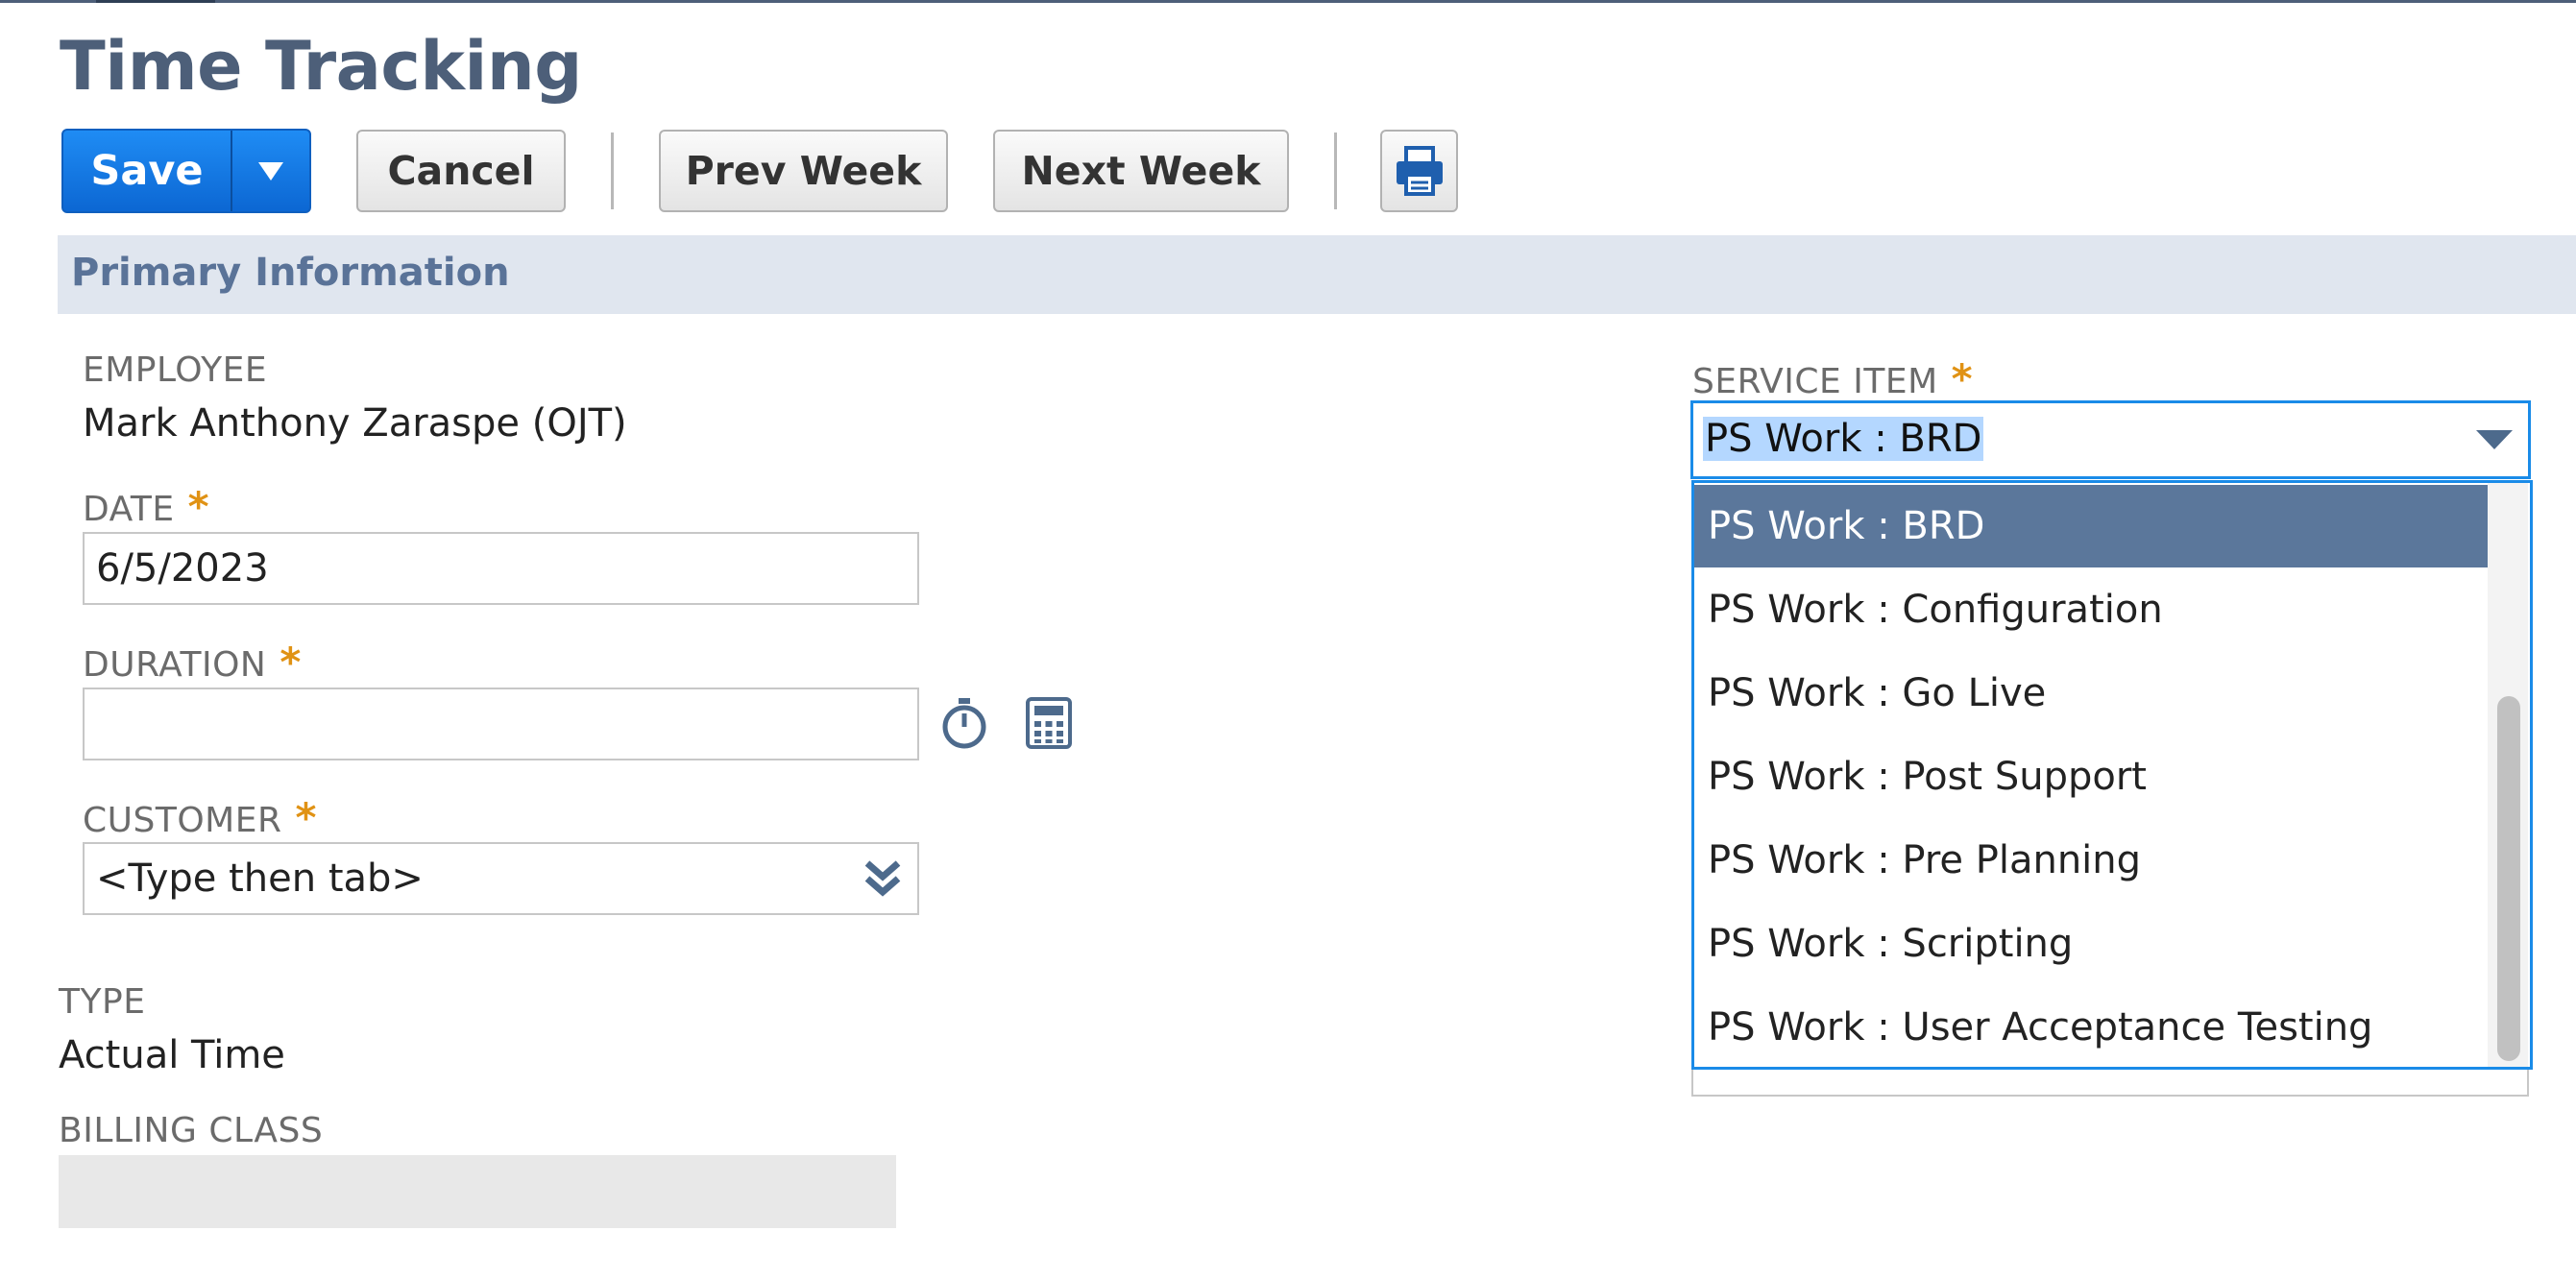  Describe the element at coordinates (2092, 610) in the screenshot. I see `dropdown-option: PS Work : Configuration` at that location.